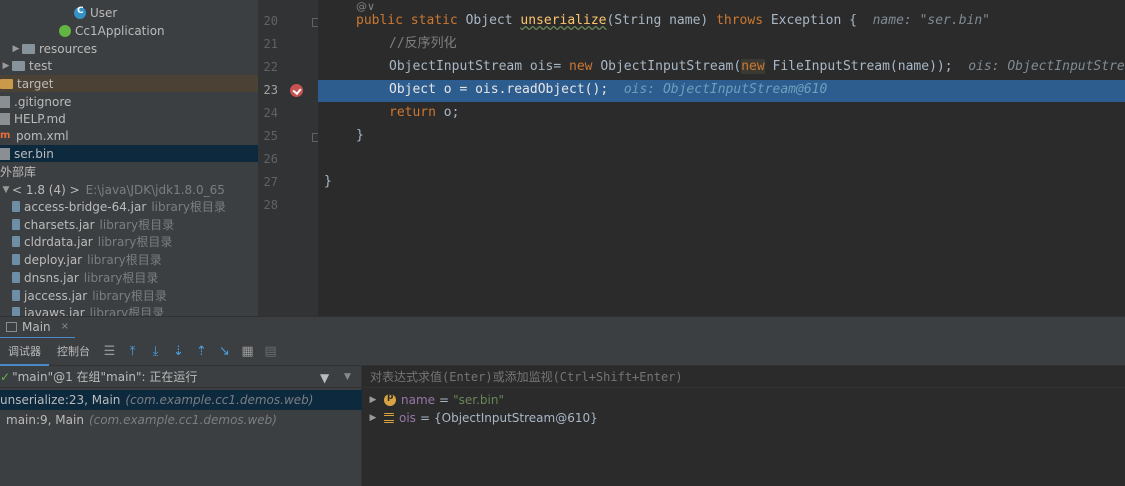  What do you see at coordinates (129, 83) in the screenshot?
I see `tree-item-target: target` at bounding box center [129, 83].